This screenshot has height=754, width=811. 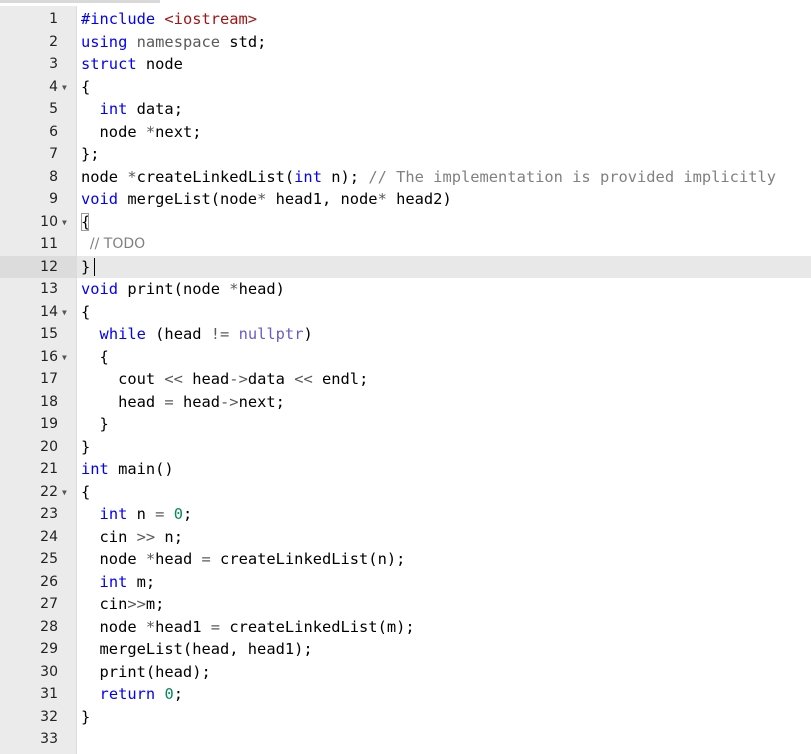 What do you see at coordinates (419, 199) in the screenshot?
I see `code-token: head2)` at bounding box center [419, 199].